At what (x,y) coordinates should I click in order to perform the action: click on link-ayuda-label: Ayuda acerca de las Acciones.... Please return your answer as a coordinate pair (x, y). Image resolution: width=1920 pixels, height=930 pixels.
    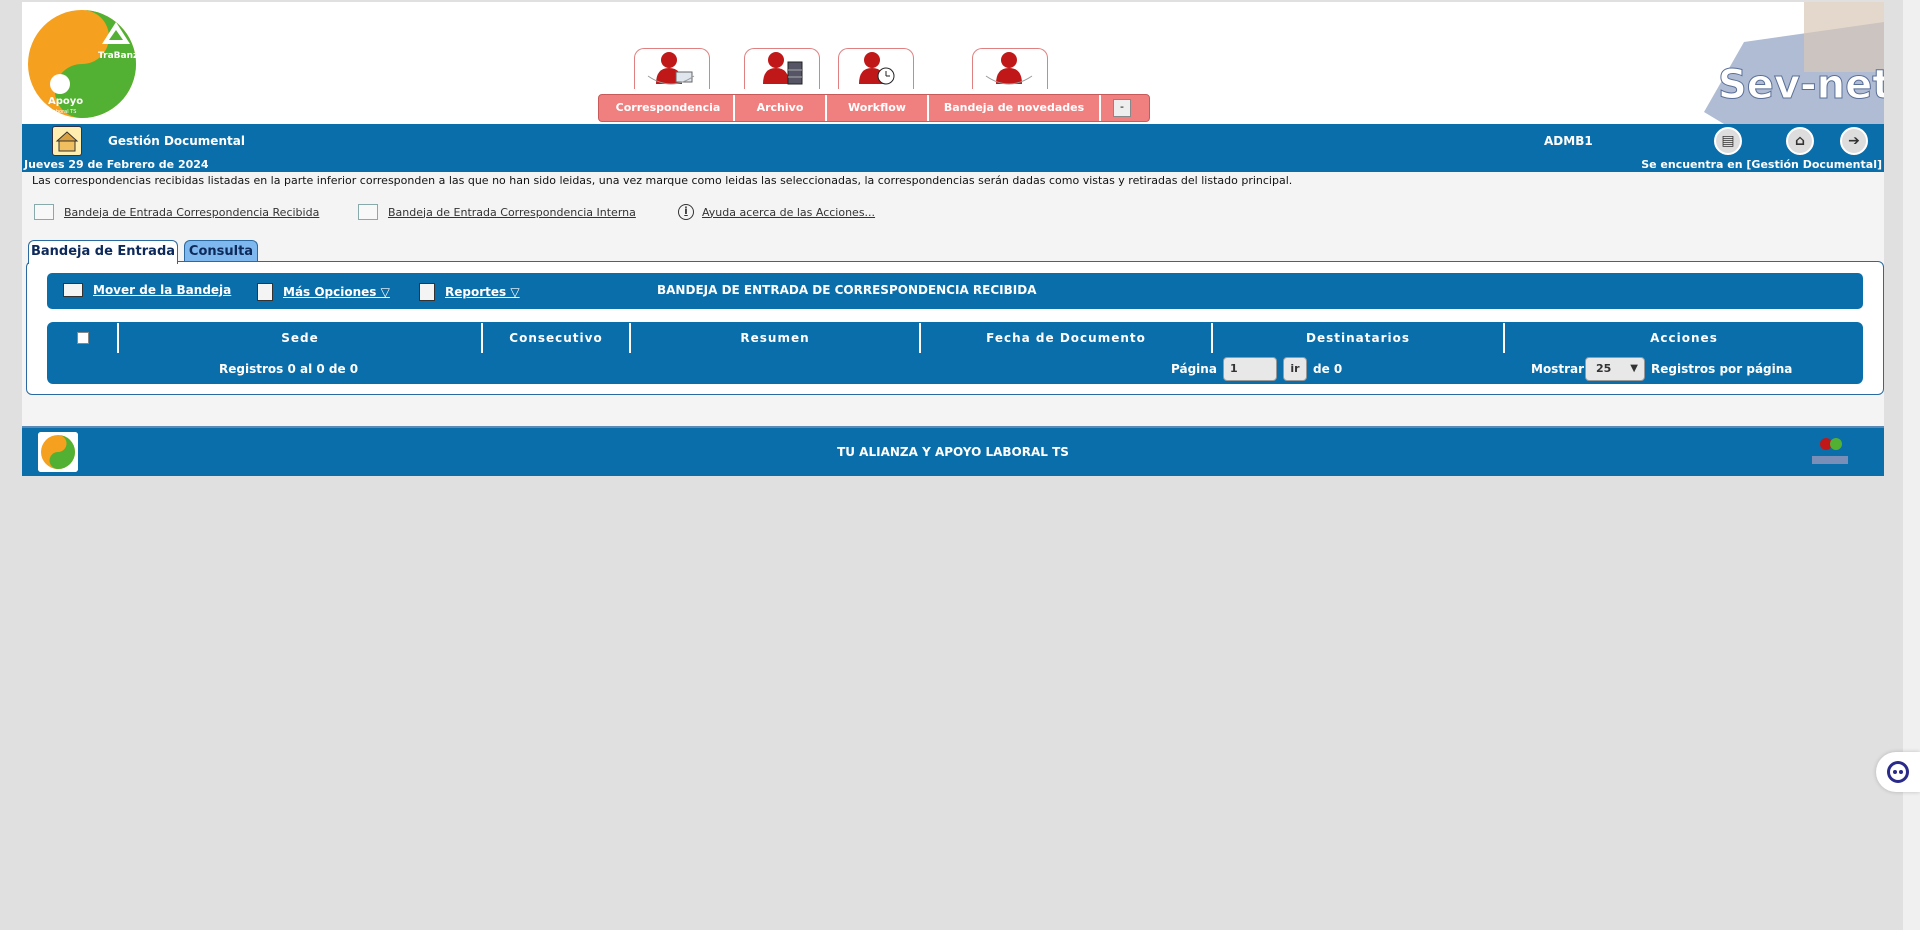
    Looking at the image, I should click on (789, 212).